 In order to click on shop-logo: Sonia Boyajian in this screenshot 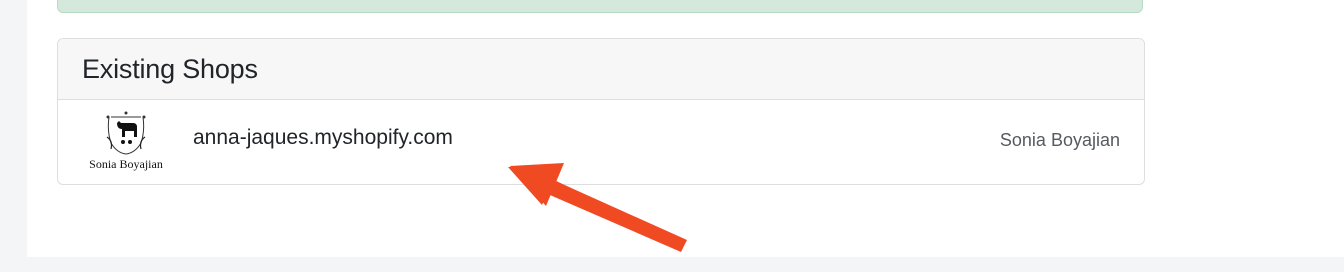, I will do `click(126, 142)`.